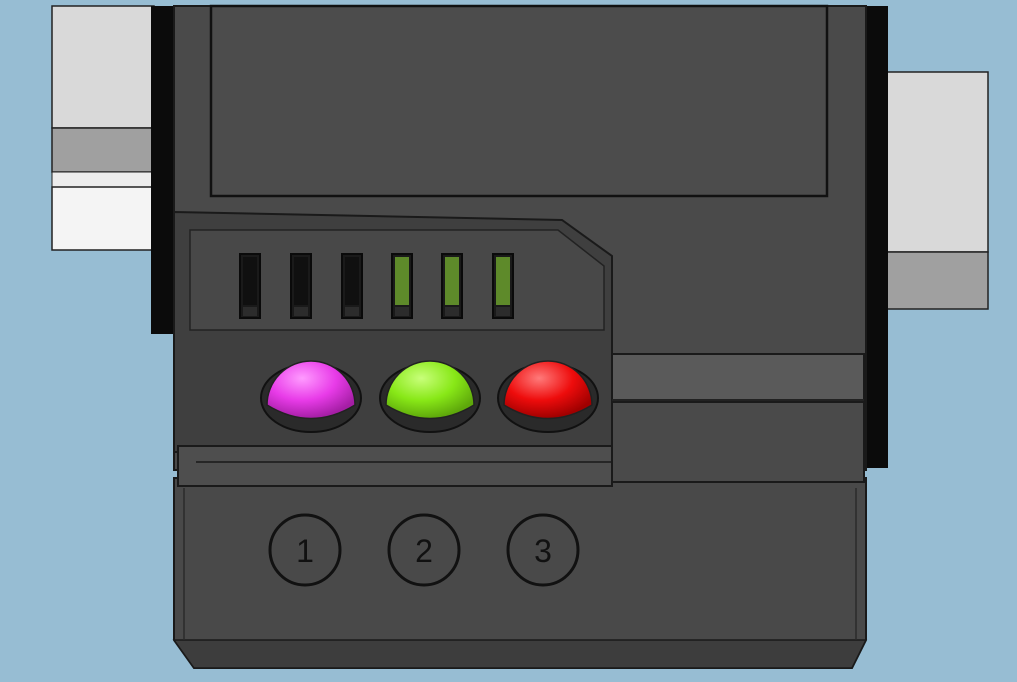 This screenshot has width=1017, height=682. Describe the element at coordinates (305, 551) in the screenshot. I see `button-label: 1` at that location.